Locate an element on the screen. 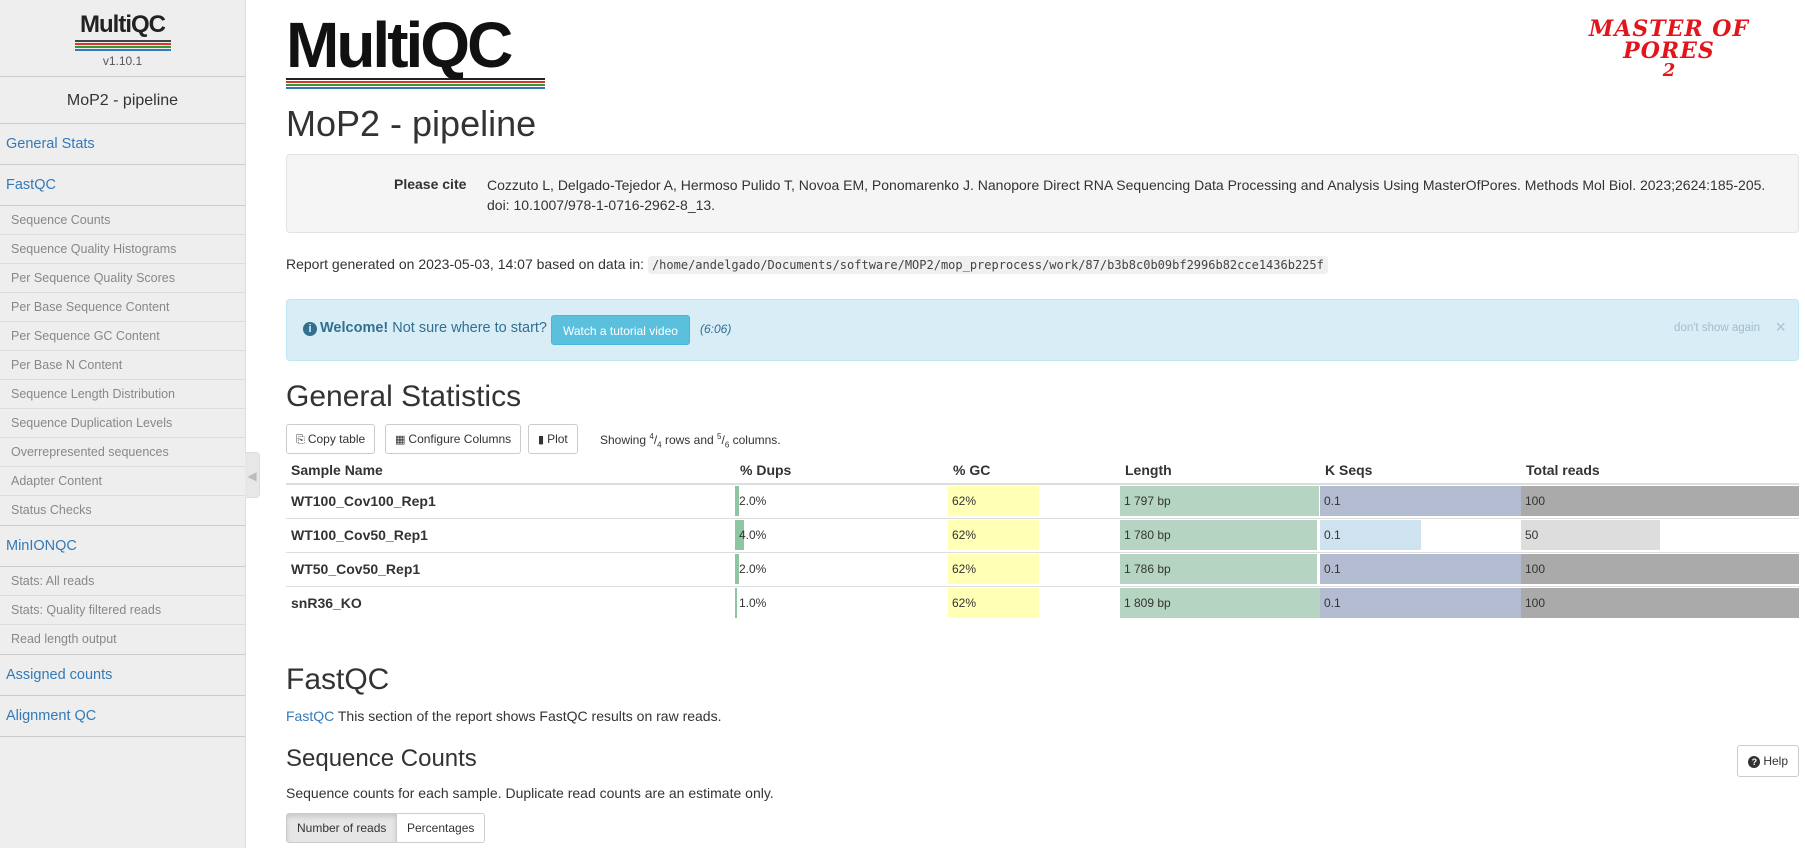  sample-name: snR36_KO is located at coordinates (510, 602).